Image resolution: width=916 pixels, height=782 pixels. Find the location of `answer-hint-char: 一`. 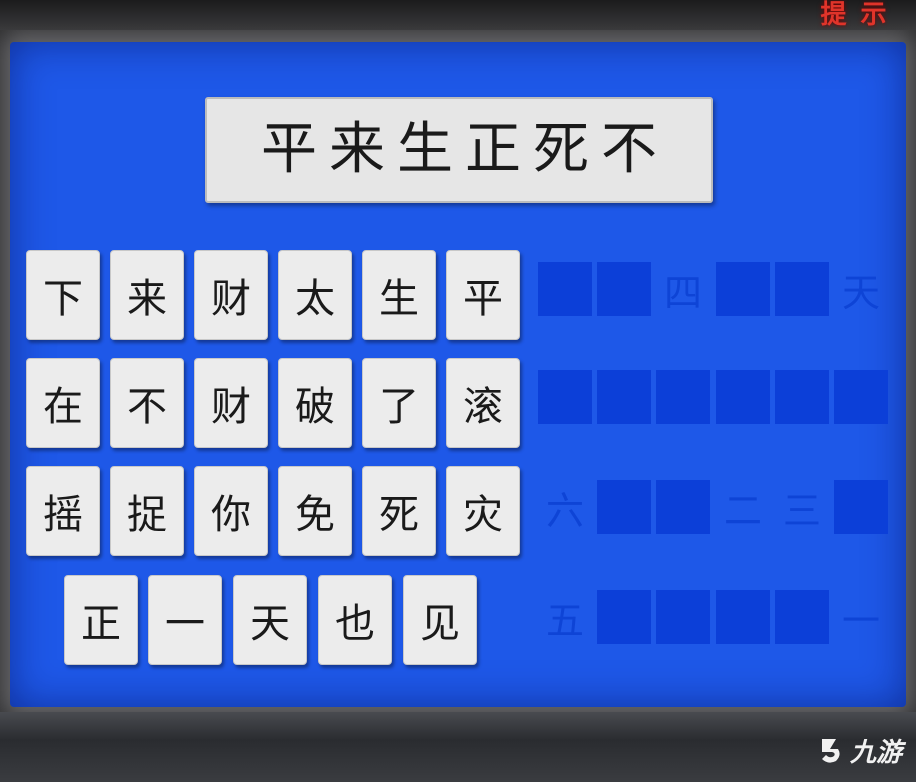

answer-hint-char: 一 is located at coordinates (860, 620).